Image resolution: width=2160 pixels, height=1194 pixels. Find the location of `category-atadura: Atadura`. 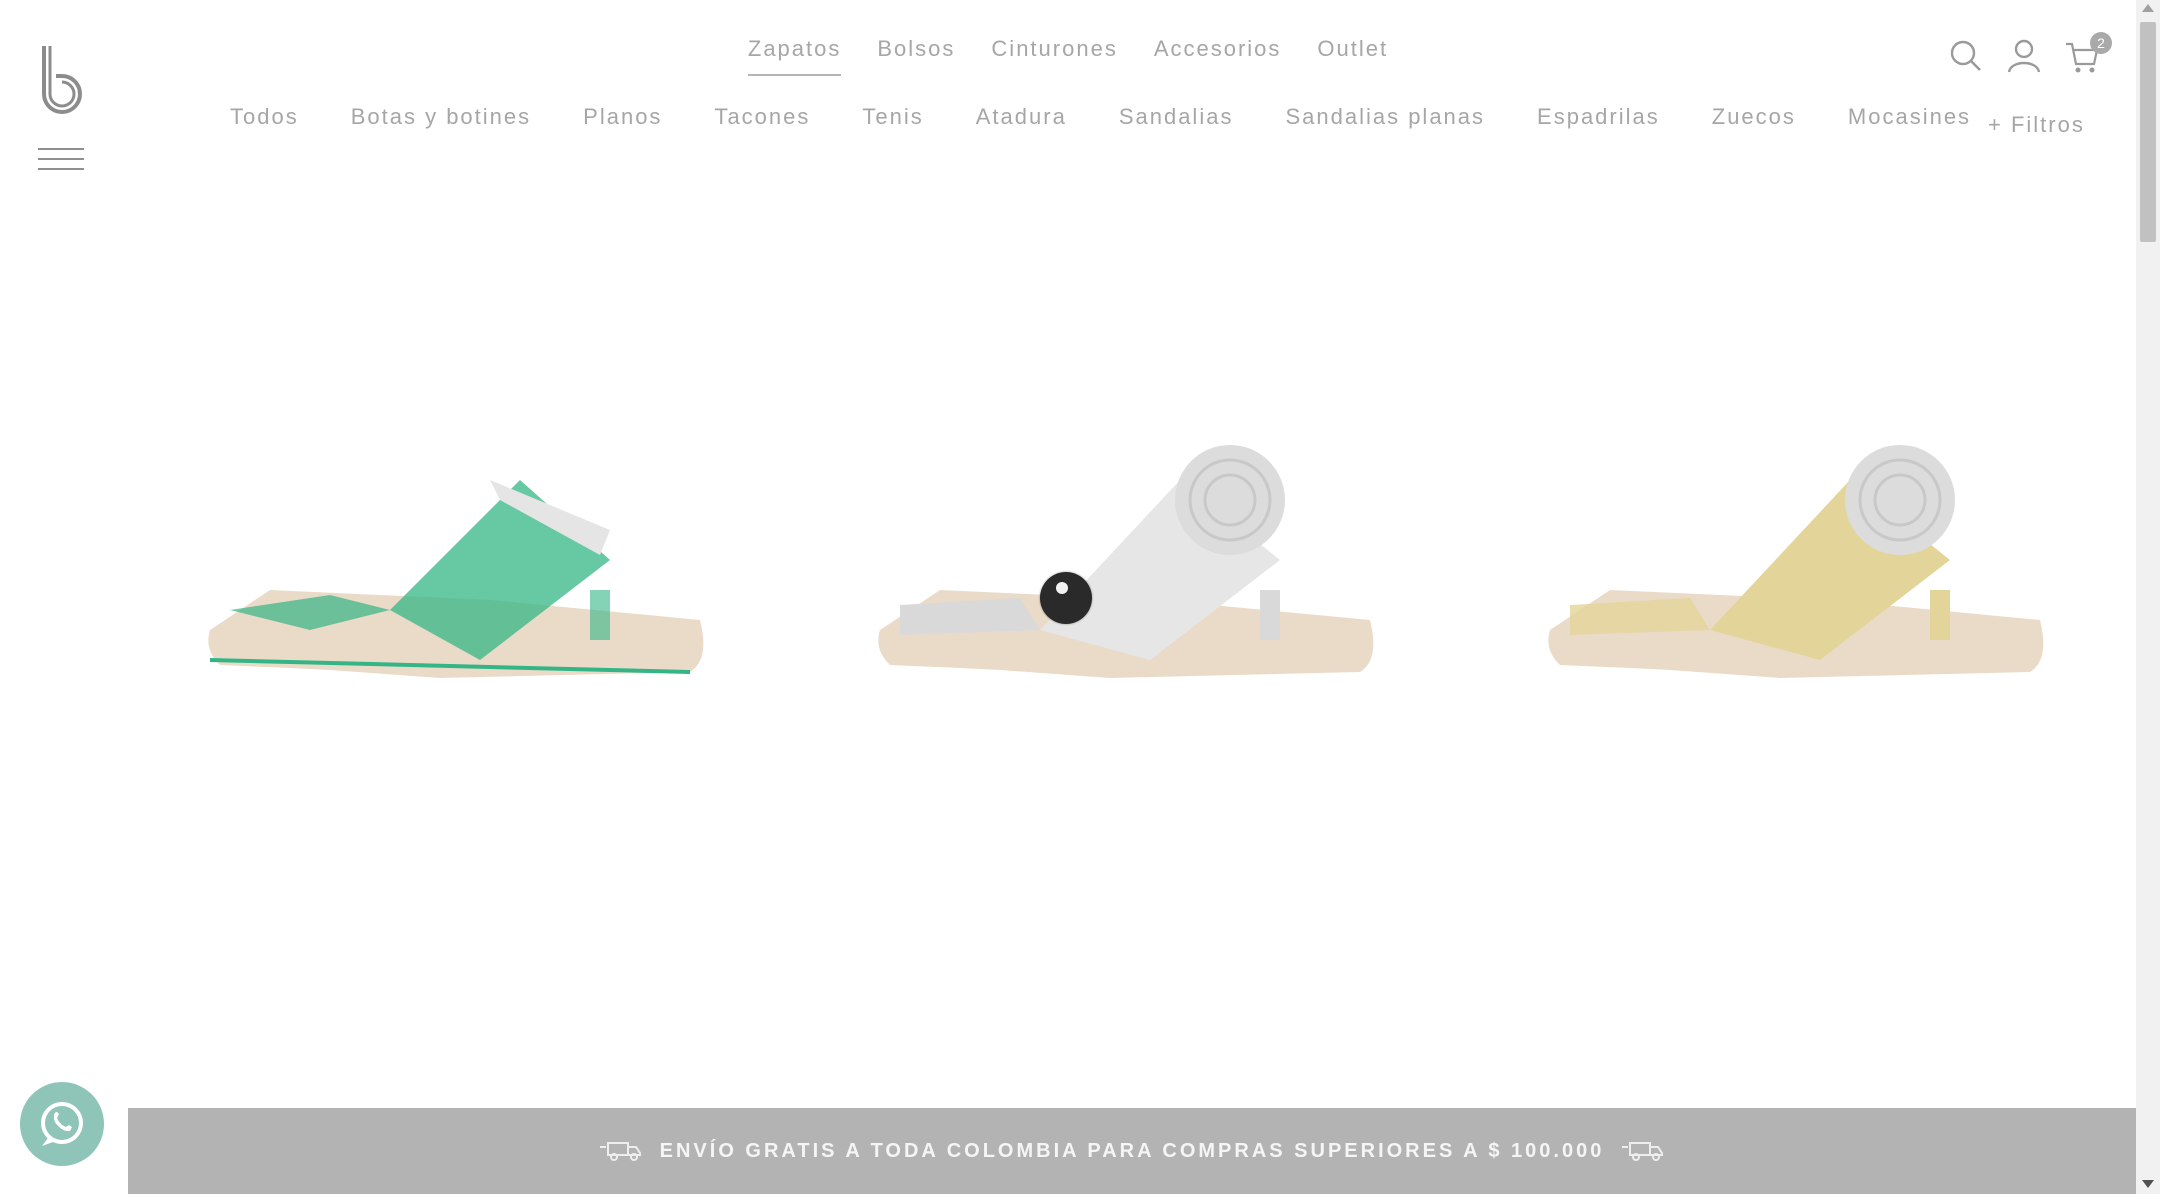

category-atadura: Atadura is located at coordinates (1021, 117).